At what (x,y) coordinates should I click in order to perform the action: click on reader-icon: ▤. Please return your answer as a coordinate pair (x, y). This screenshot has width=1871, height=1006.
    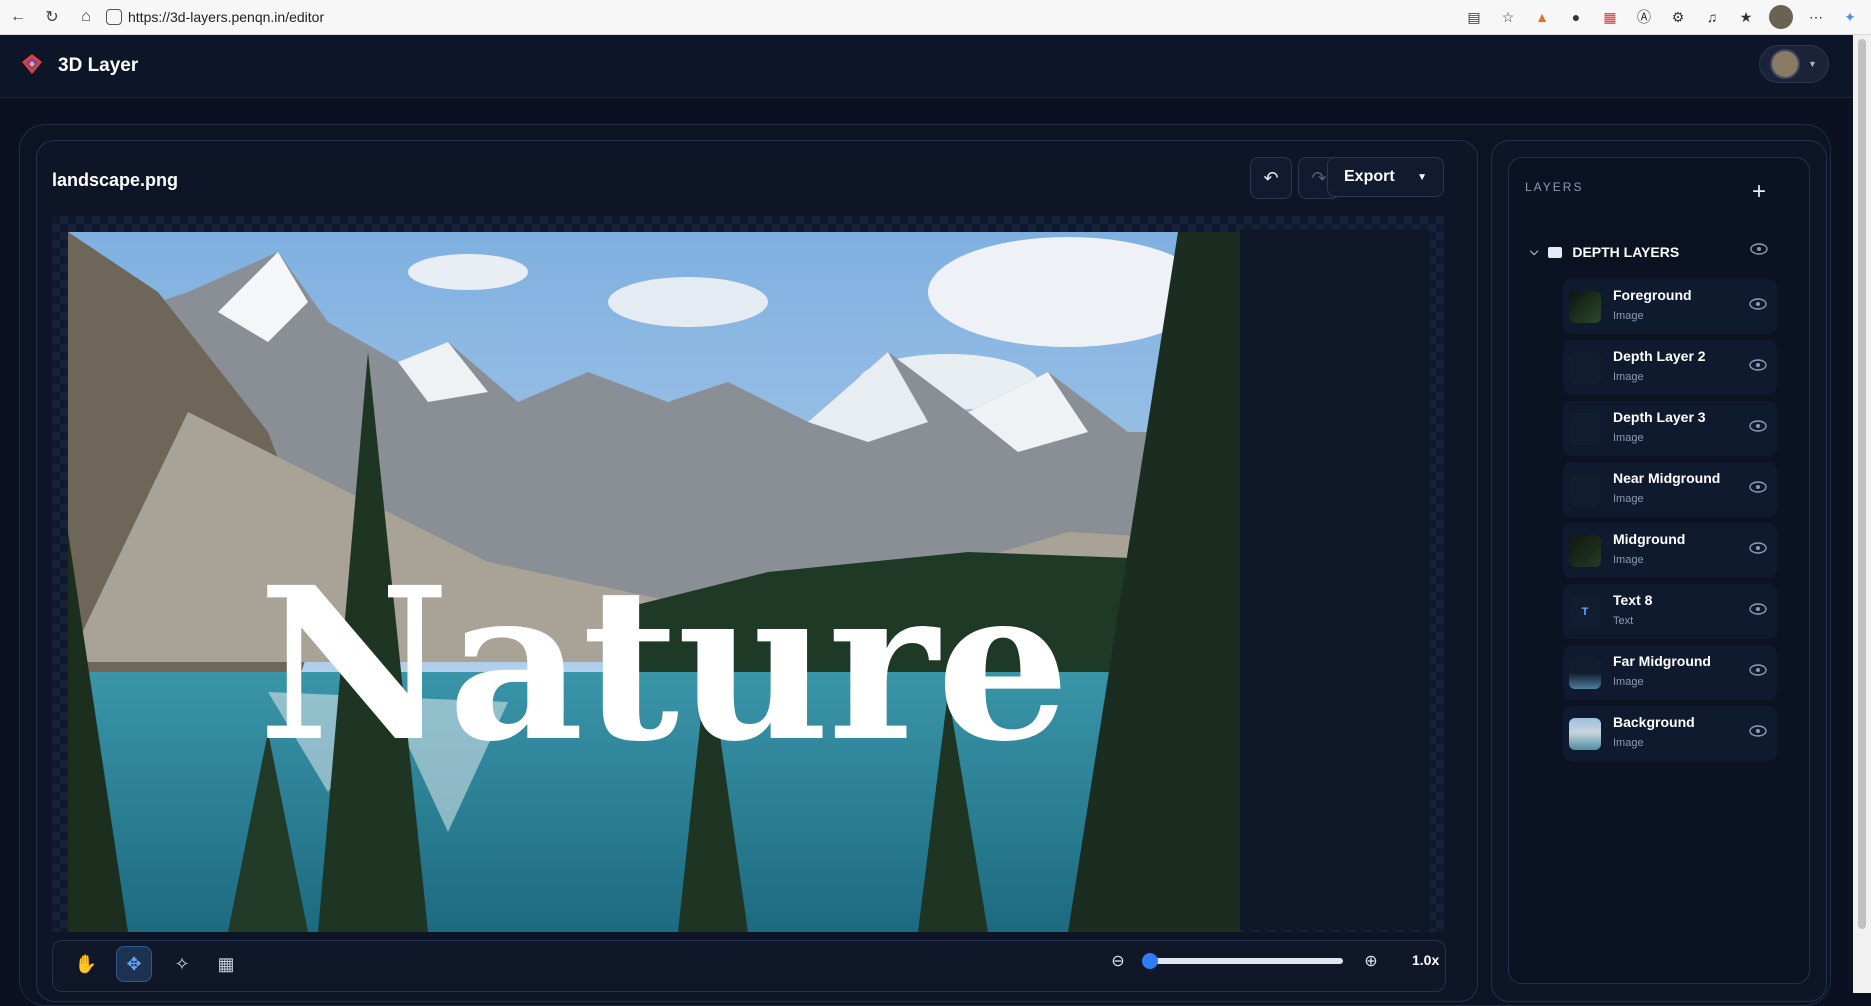
    Looking at the image, I should click on (1474, 17).